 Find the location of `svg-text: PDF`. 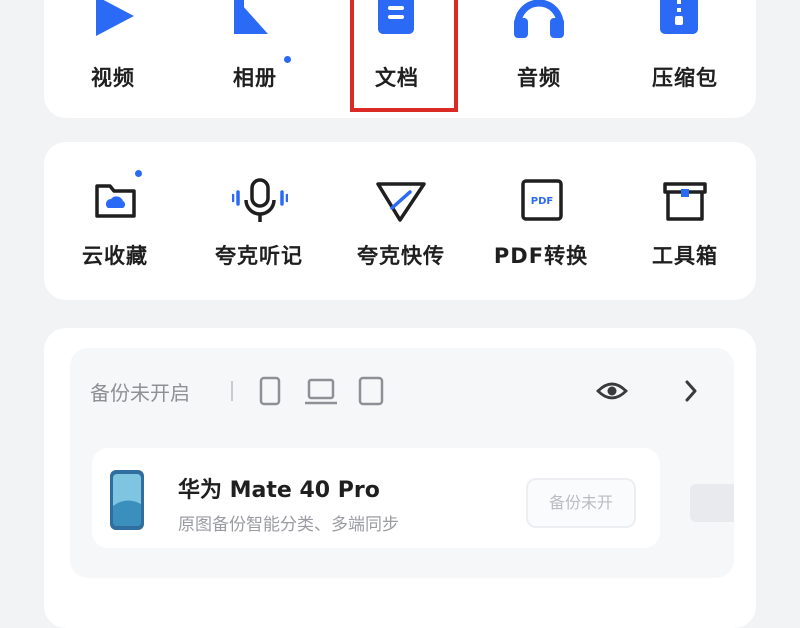

svg-text: PDF is located at coordinates (542, 201).